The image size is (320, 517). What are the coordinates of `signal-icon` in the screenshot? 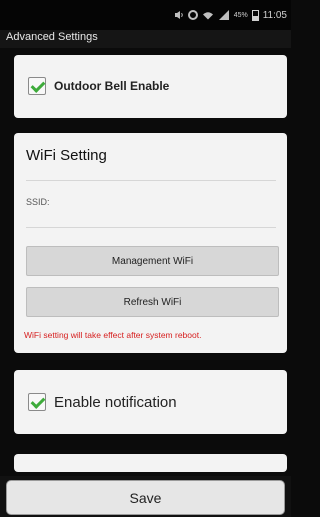 It's located at (223, 15).